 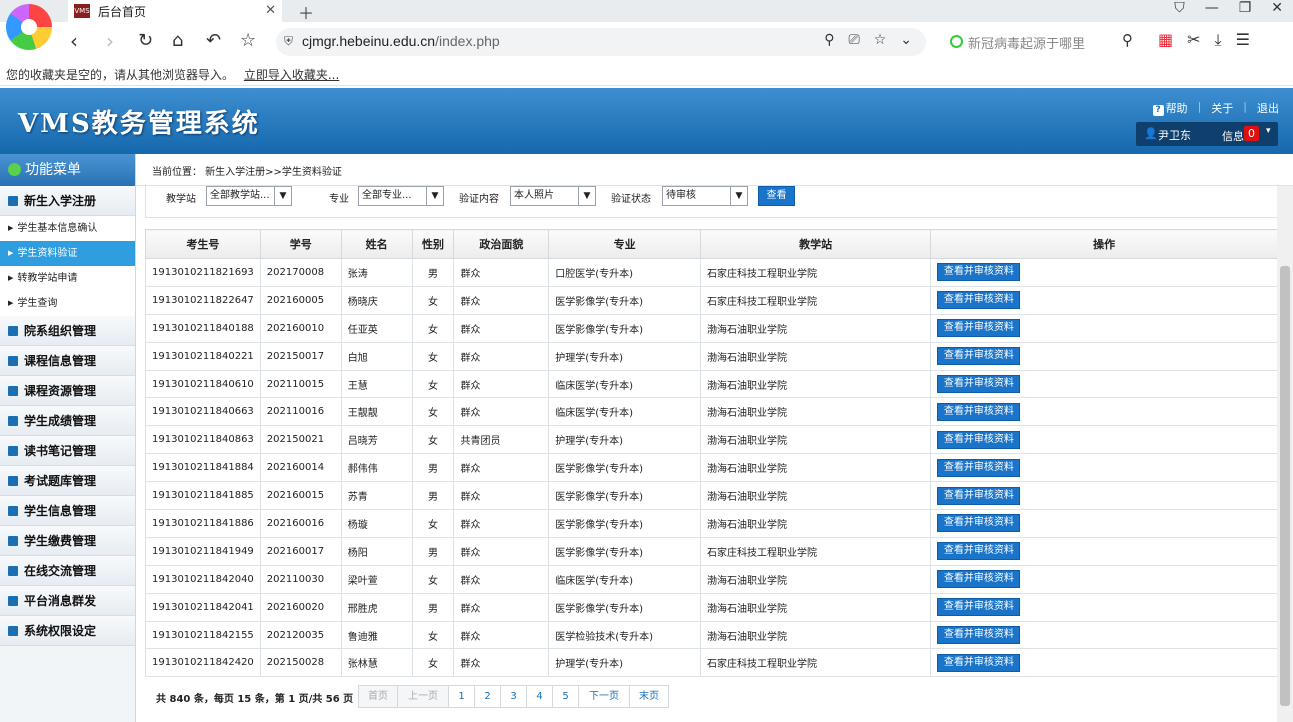 What do you see at coordinates (705, 196) in the screenshot?
I see `status-select: 待审核 ▼` at bounding box center [705, 196].